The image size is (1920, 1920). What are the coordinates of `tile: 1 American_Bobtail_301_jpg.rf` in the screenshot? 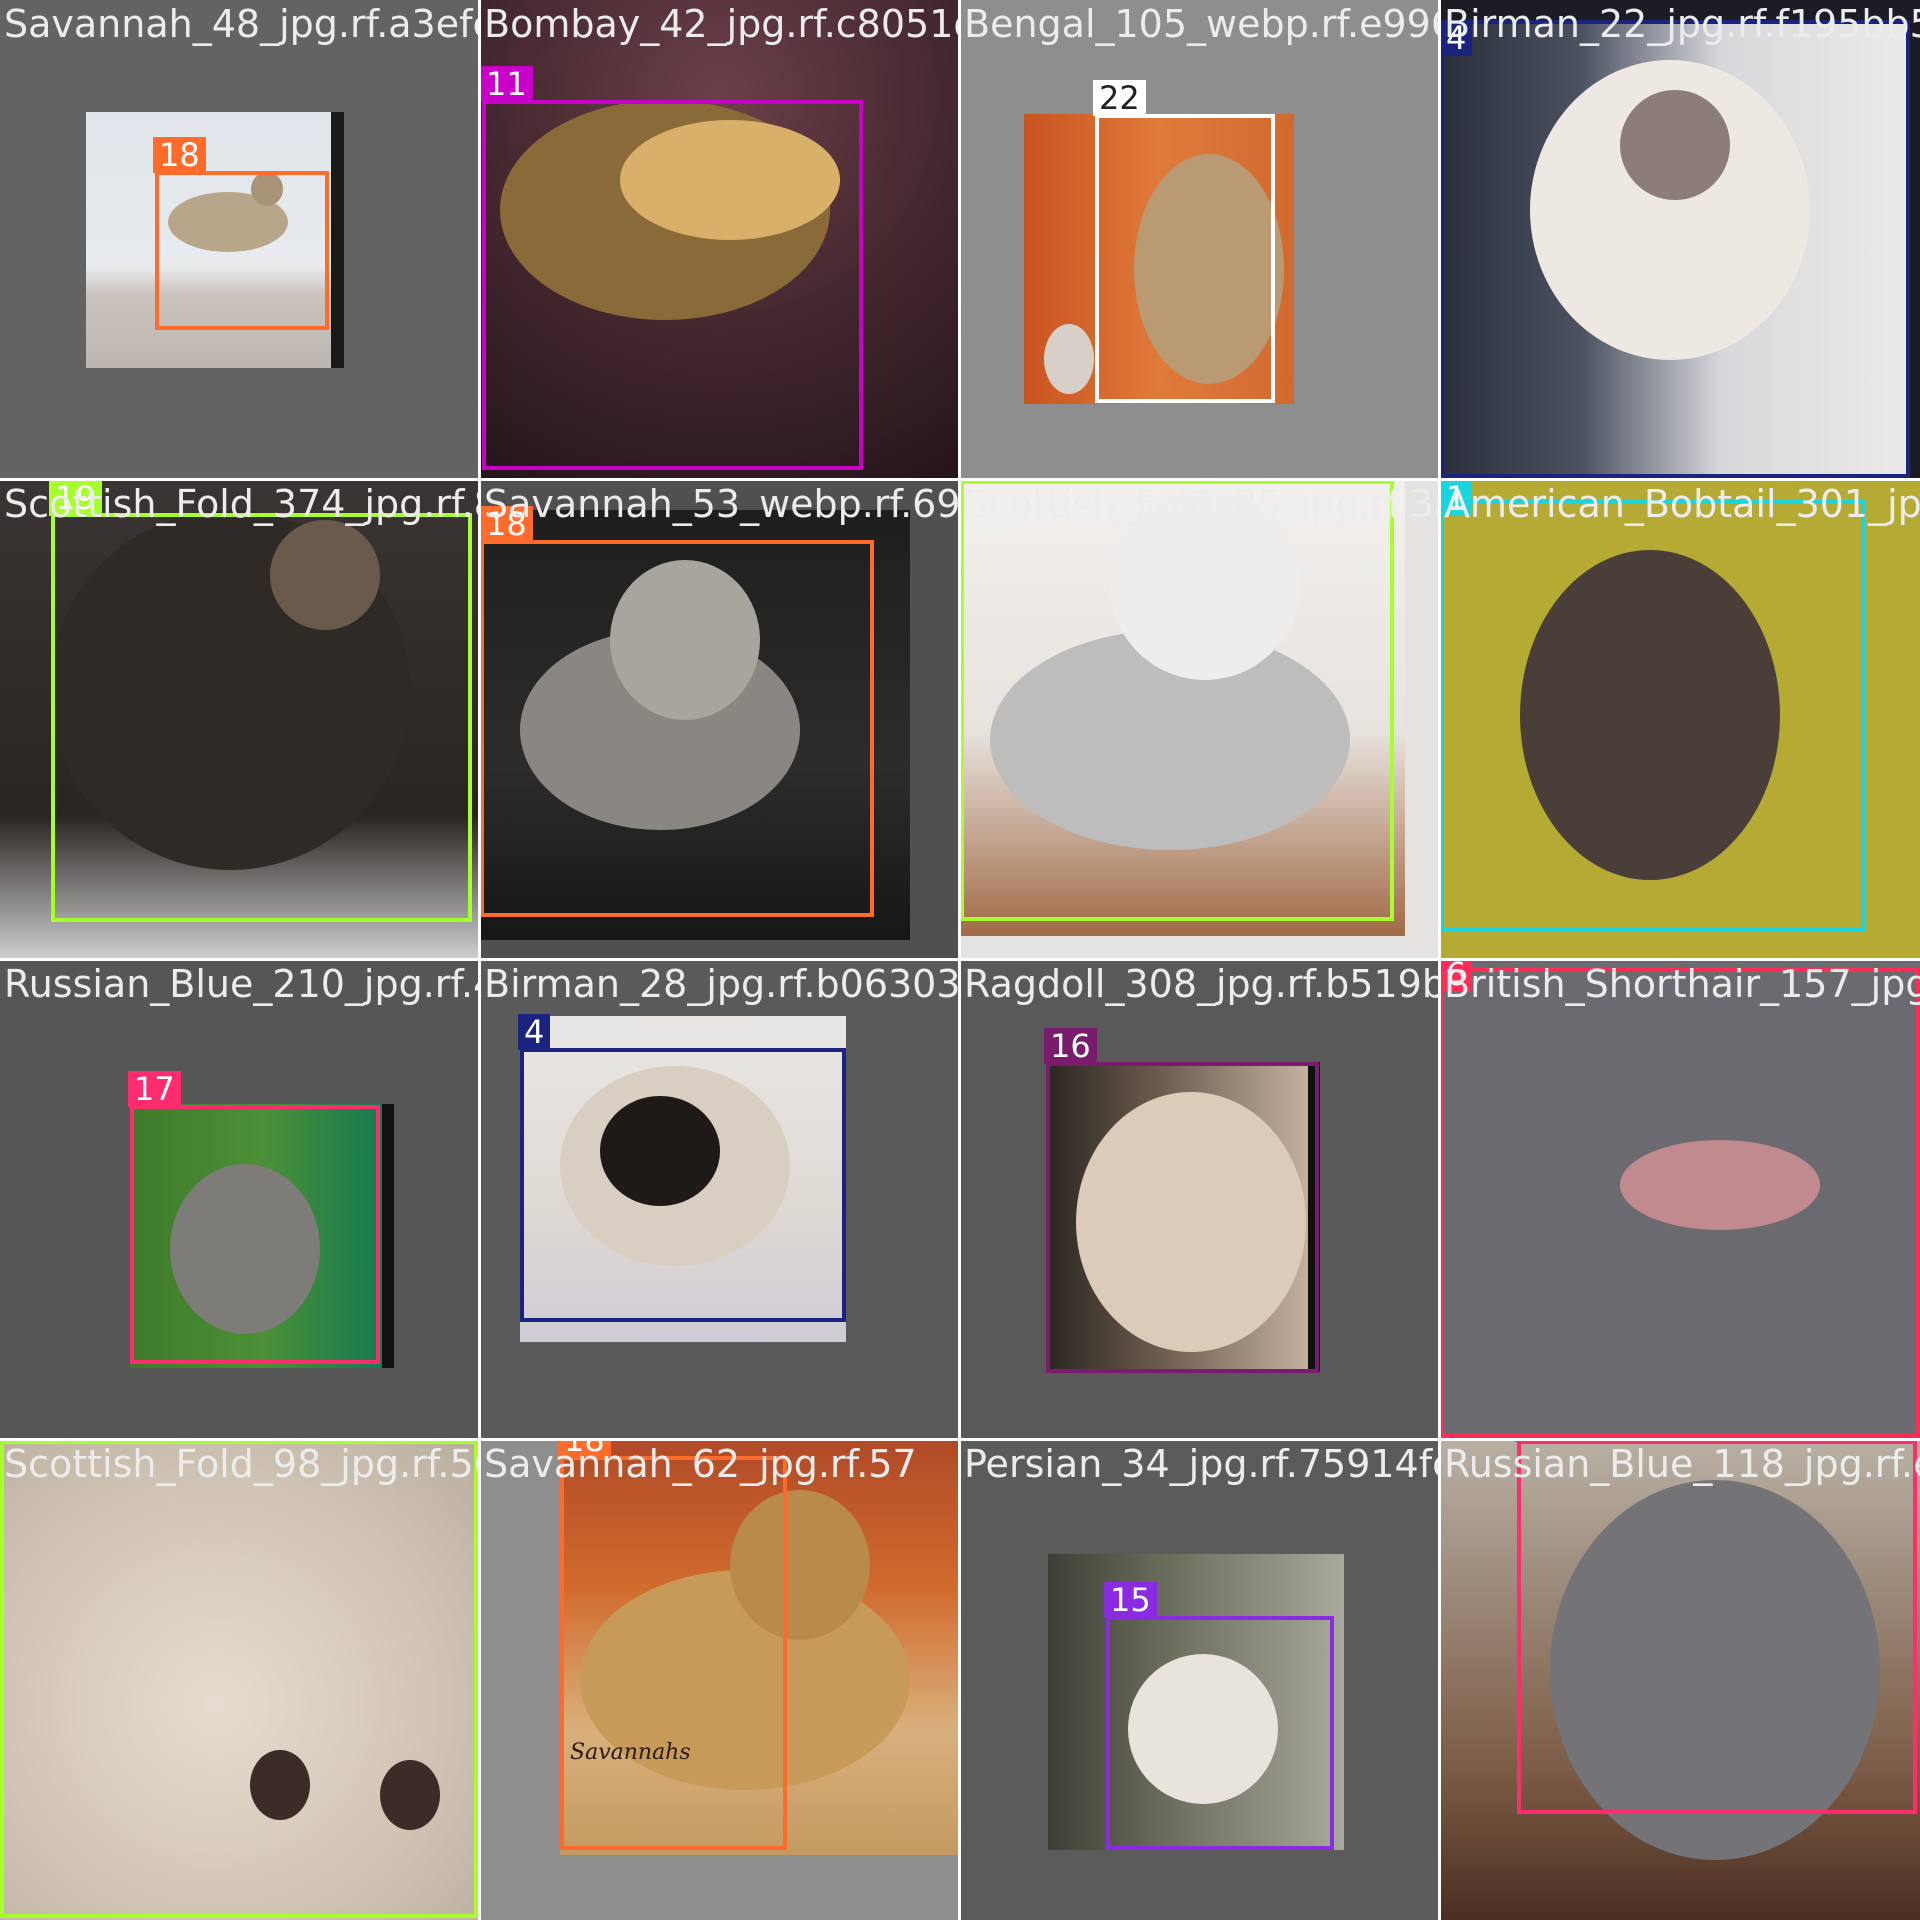 It's located at (1680, 720).